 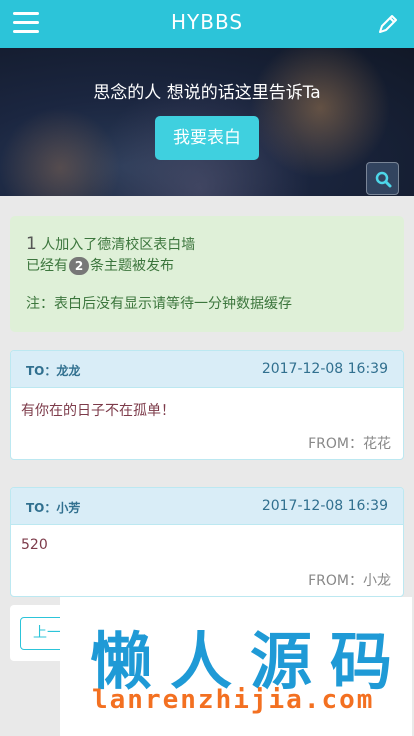 I want to click on post-card-body: 有你在的日子不在孤单！ FROM：花花, so click(x=207, y=423).